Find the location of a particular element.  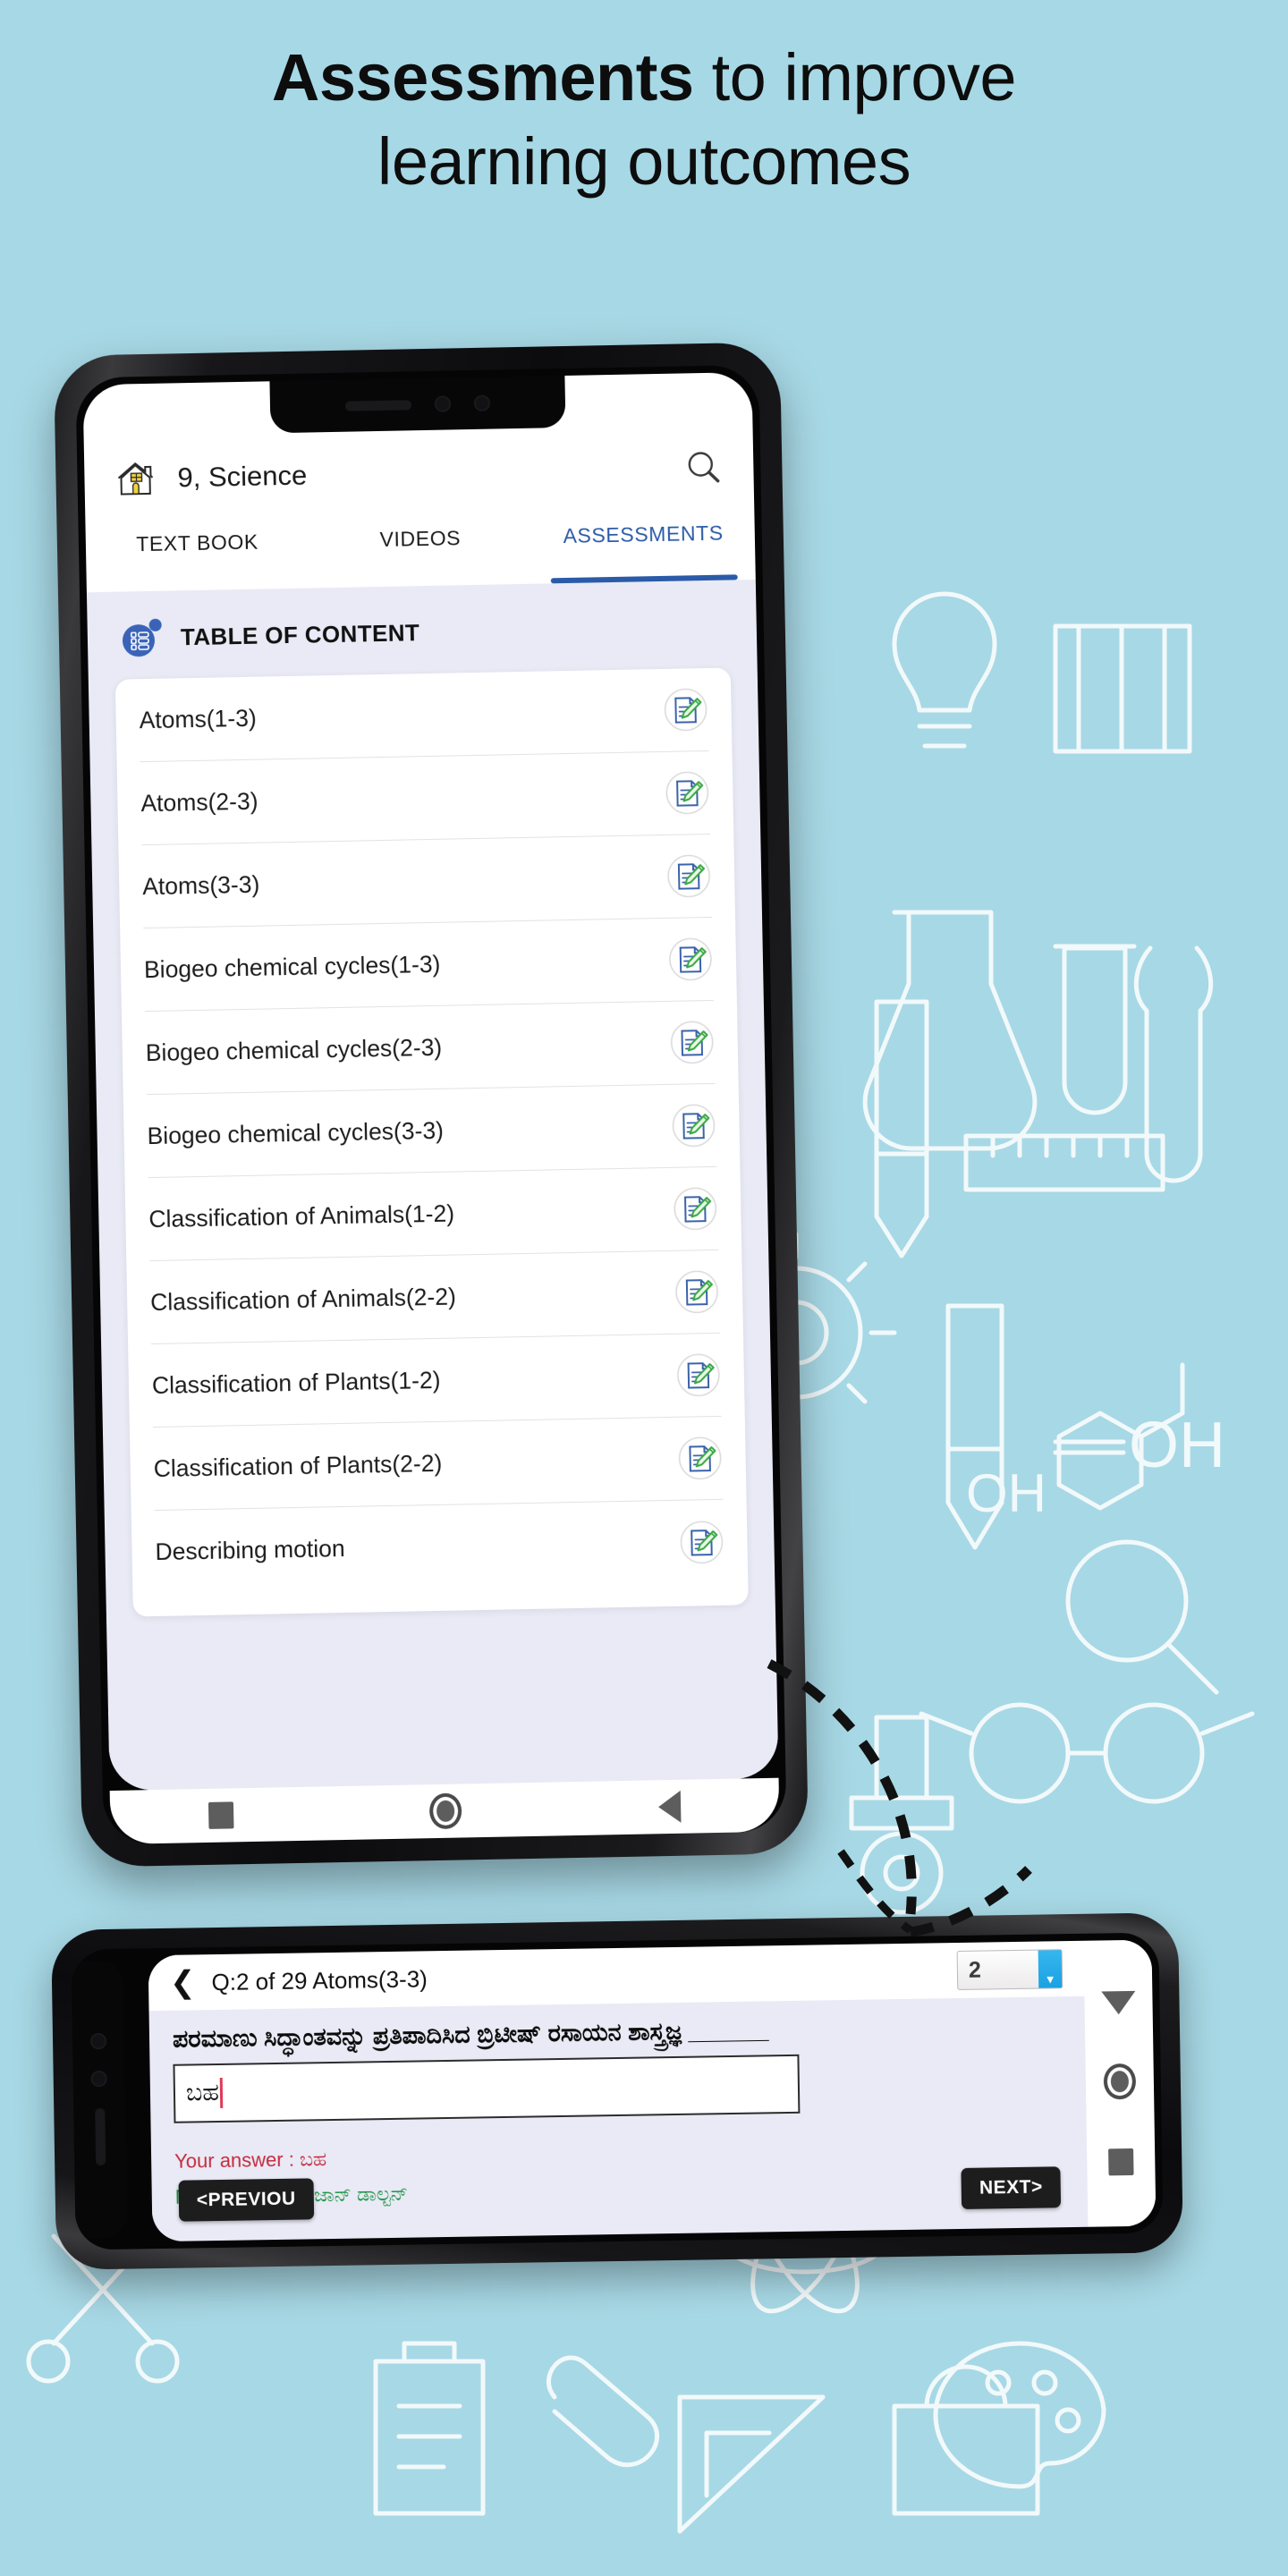

triangle-left-icon is located at coordinates (669, 1807).